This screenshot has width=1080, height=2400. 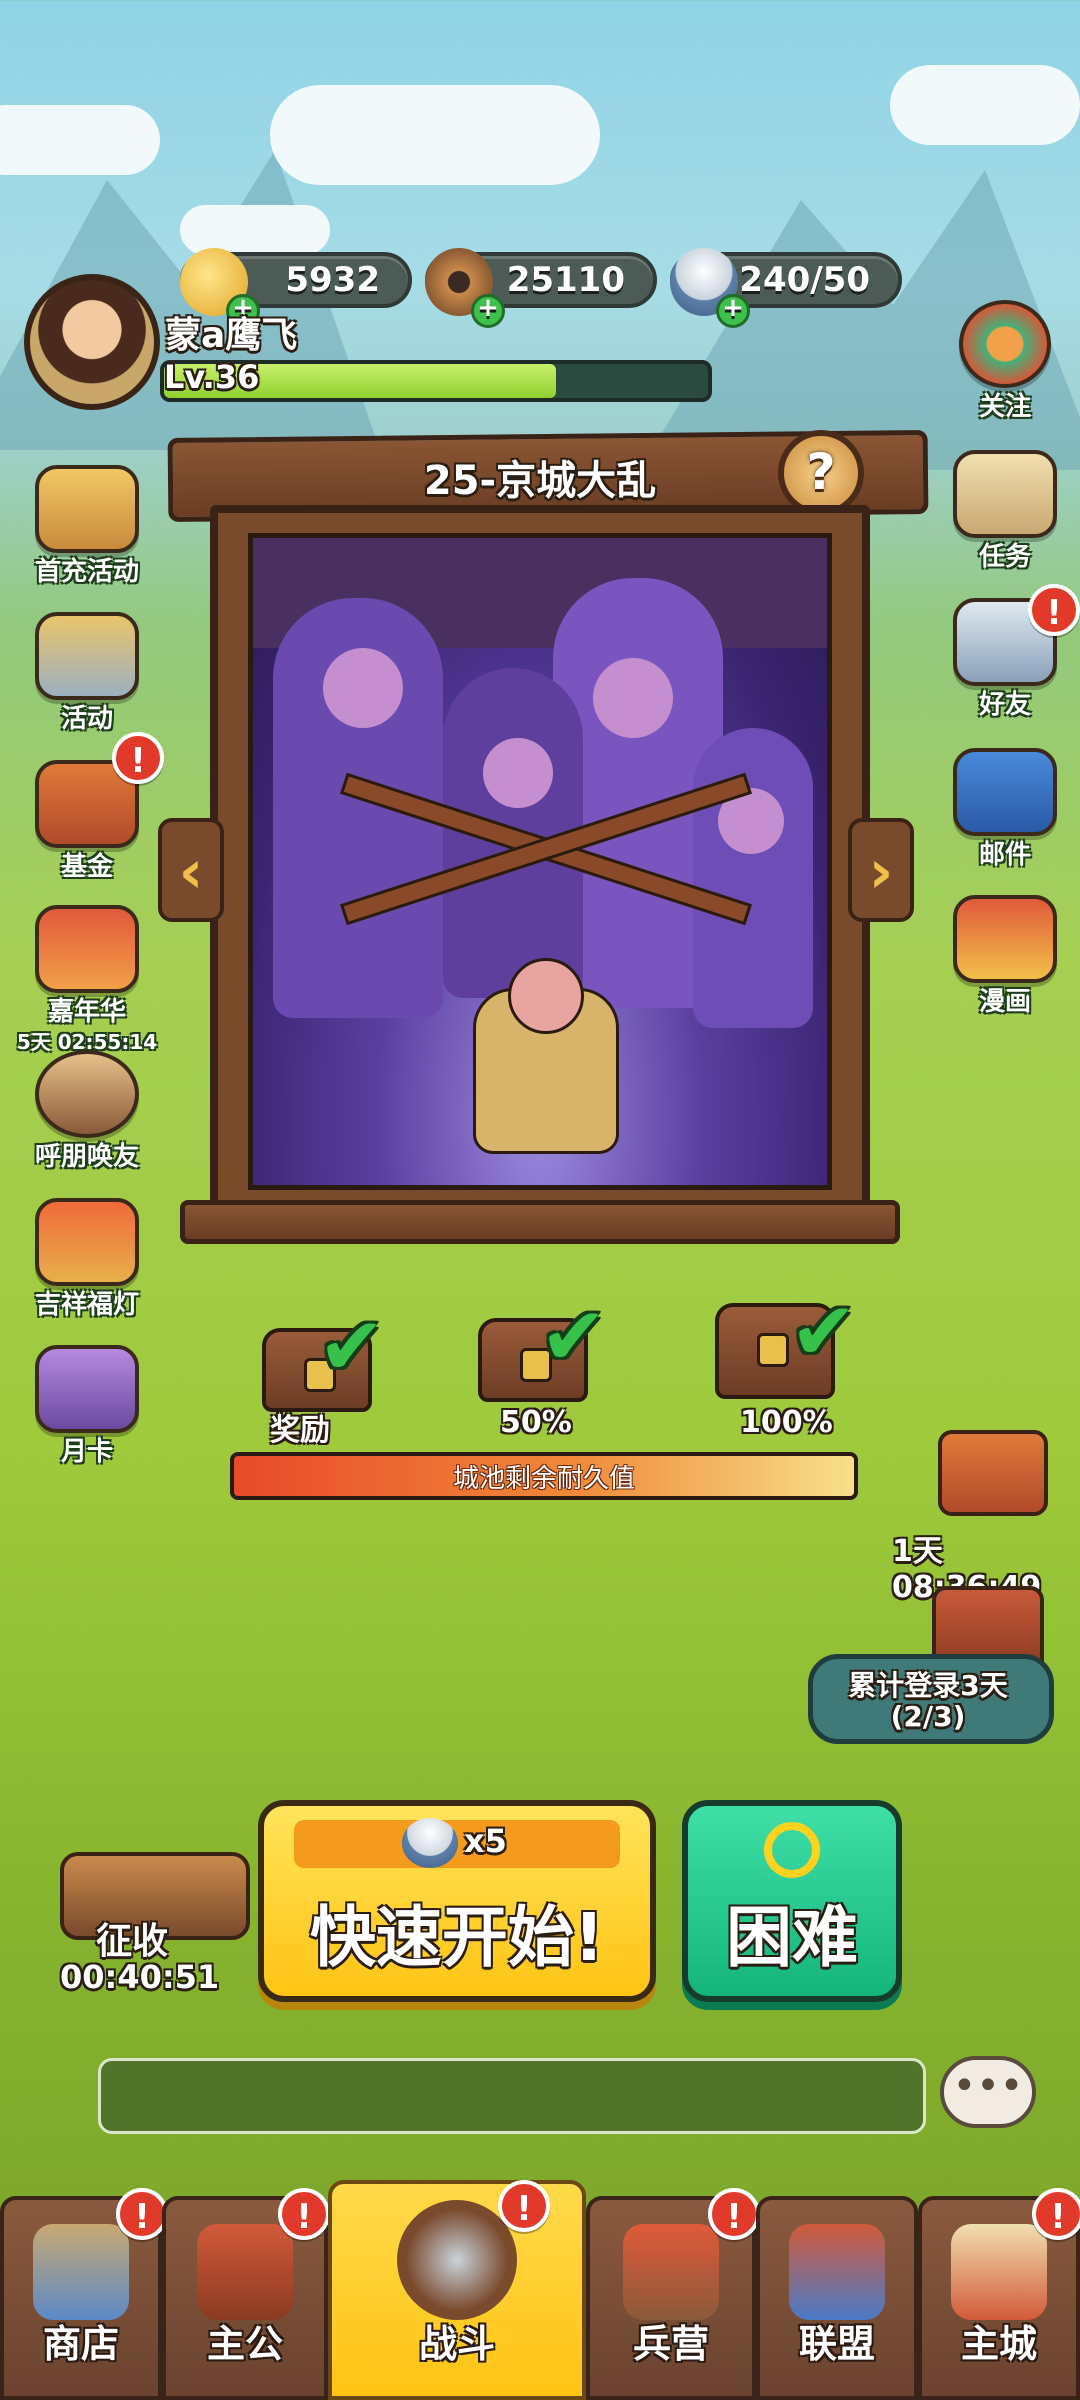 I want to click on nav-alliance-label: 联盟, so click(x=836, y=2344).